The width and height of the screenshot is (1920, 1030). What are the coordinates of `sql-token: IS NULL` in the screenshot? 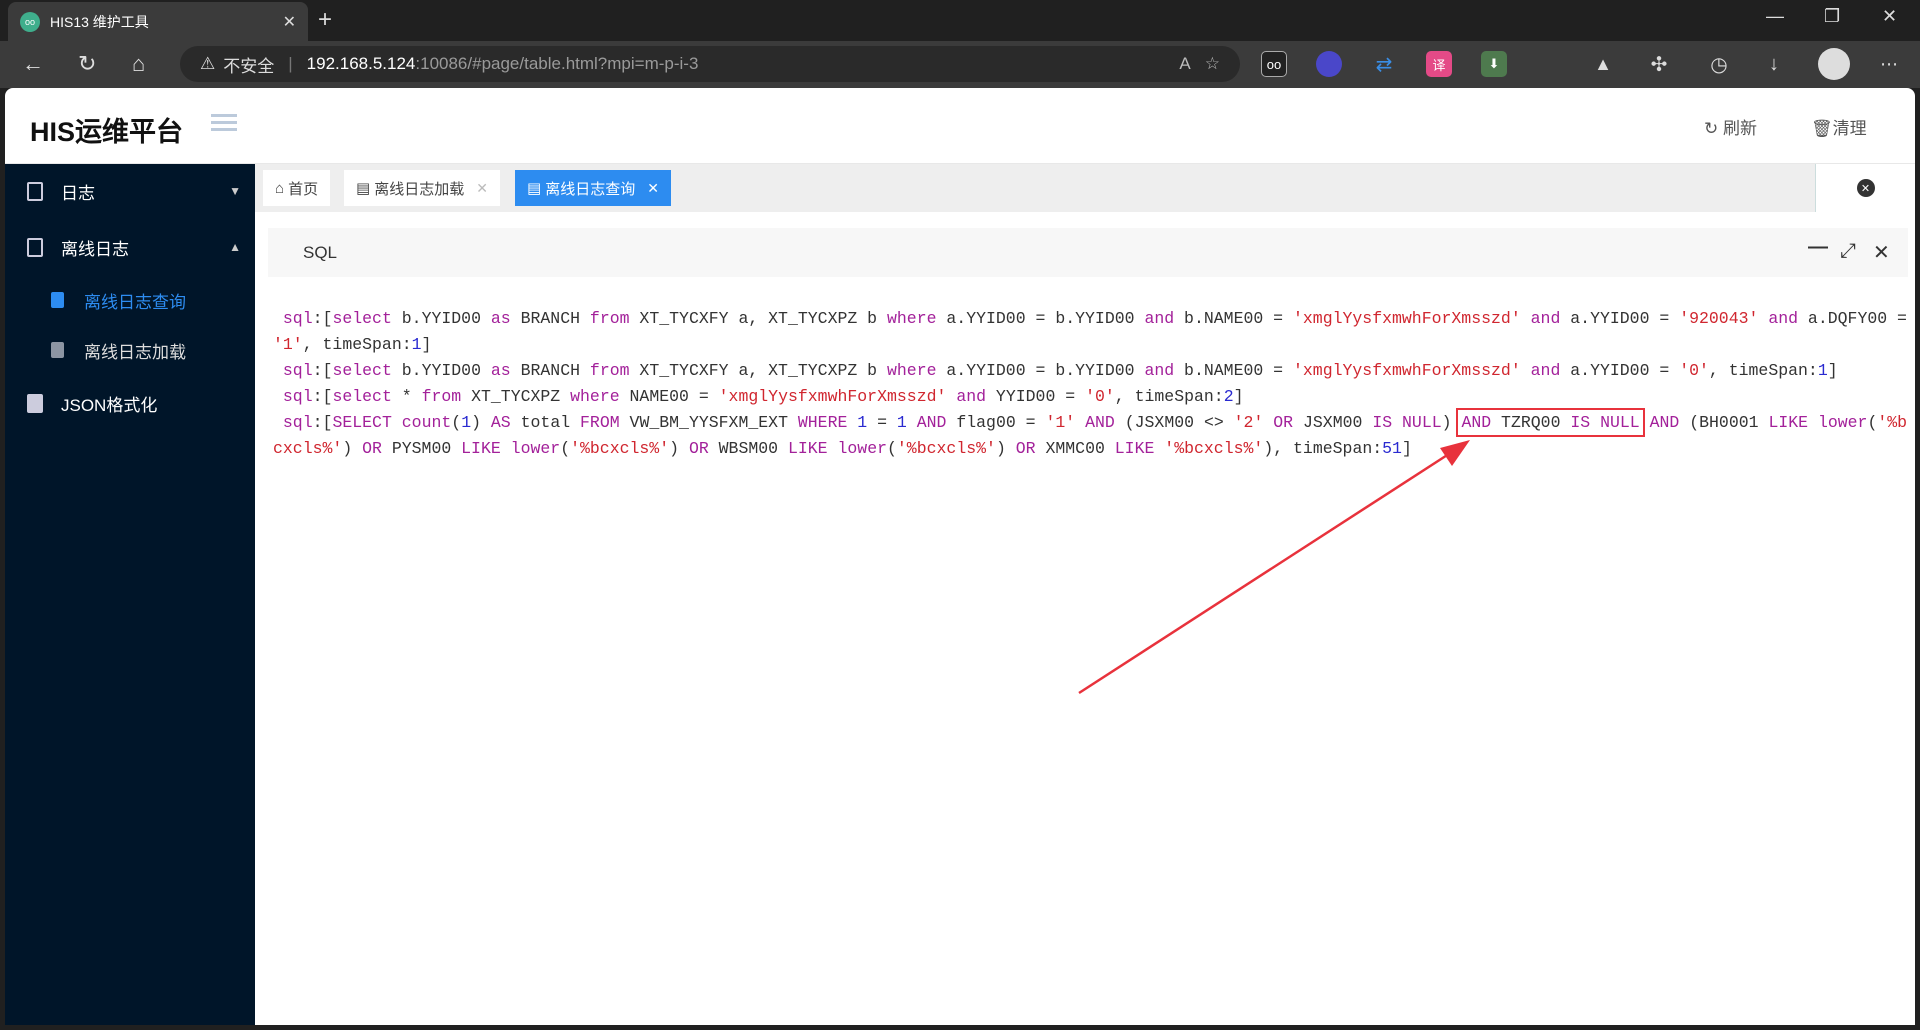 It's located at (1605, 422).